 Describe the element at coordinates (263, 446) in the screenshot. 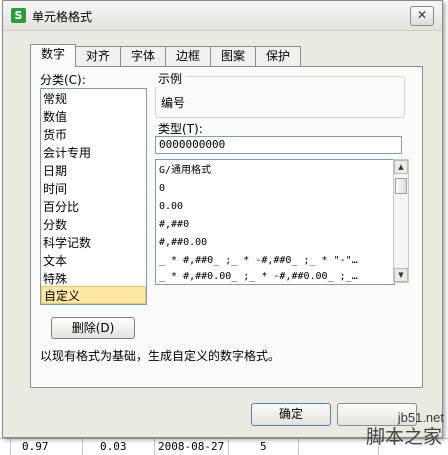

I see `cell-value: 5` at that location.